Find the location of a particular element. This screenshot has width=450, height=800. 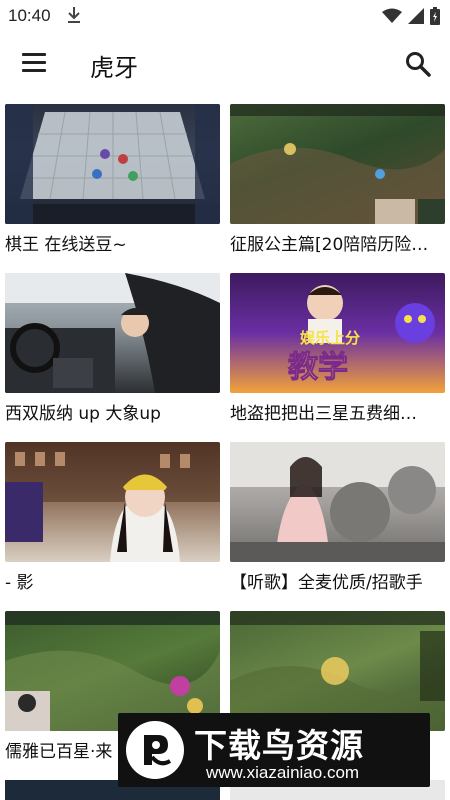

stream-title: 【听歌】全麦优质/招歌手 is located at coordinates (326, 583).